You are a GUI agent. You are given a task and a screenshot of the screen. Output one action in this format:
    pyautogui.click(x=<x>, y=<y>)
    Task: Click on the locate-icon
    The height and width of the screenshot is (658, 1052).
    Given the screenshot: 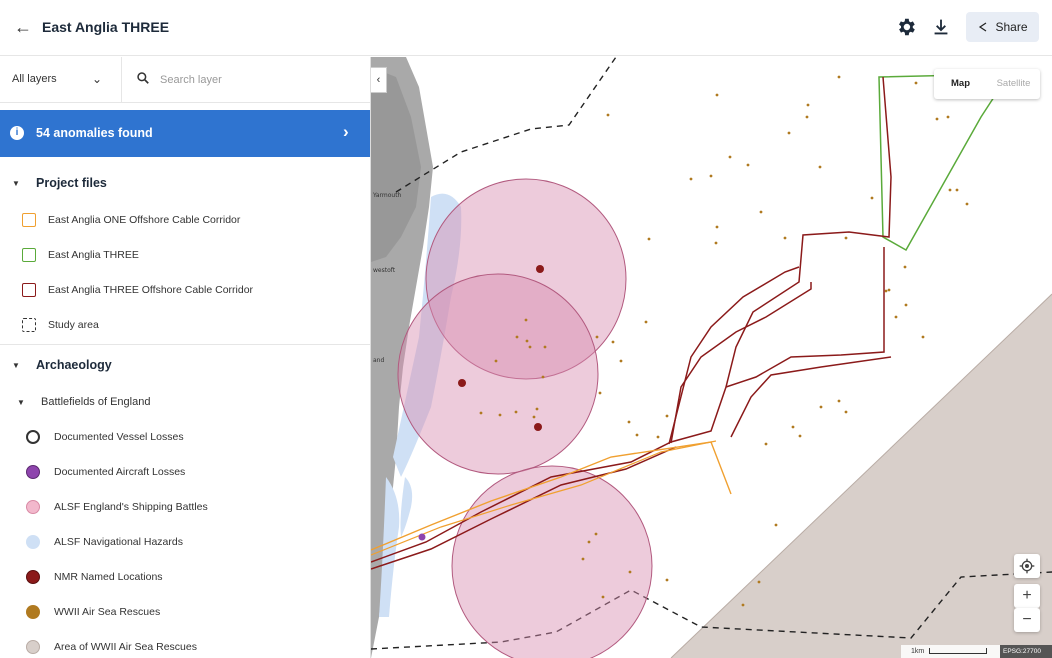 What is the action you would take?
    pyautogui.click(x=1027, y=566)
    